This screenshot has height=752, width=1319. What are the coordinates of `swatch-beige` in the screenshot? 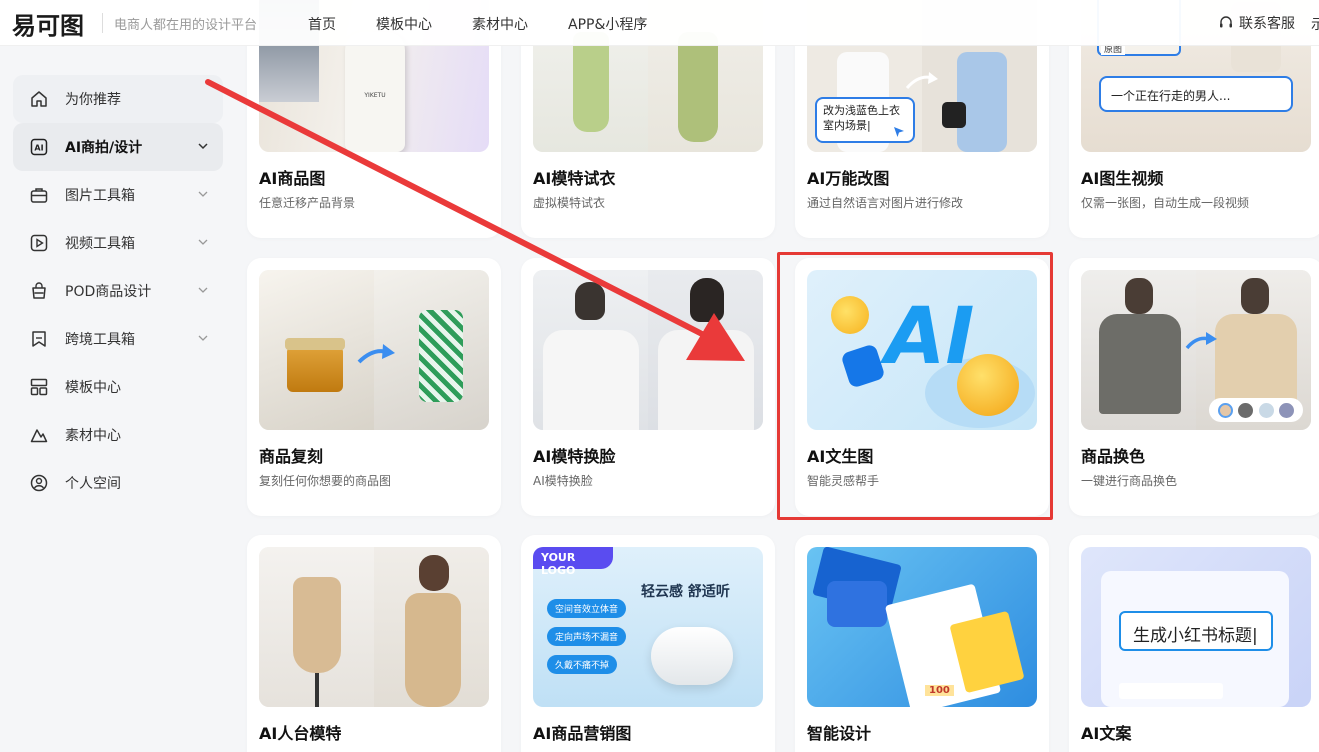 It's located at (1225, 410).